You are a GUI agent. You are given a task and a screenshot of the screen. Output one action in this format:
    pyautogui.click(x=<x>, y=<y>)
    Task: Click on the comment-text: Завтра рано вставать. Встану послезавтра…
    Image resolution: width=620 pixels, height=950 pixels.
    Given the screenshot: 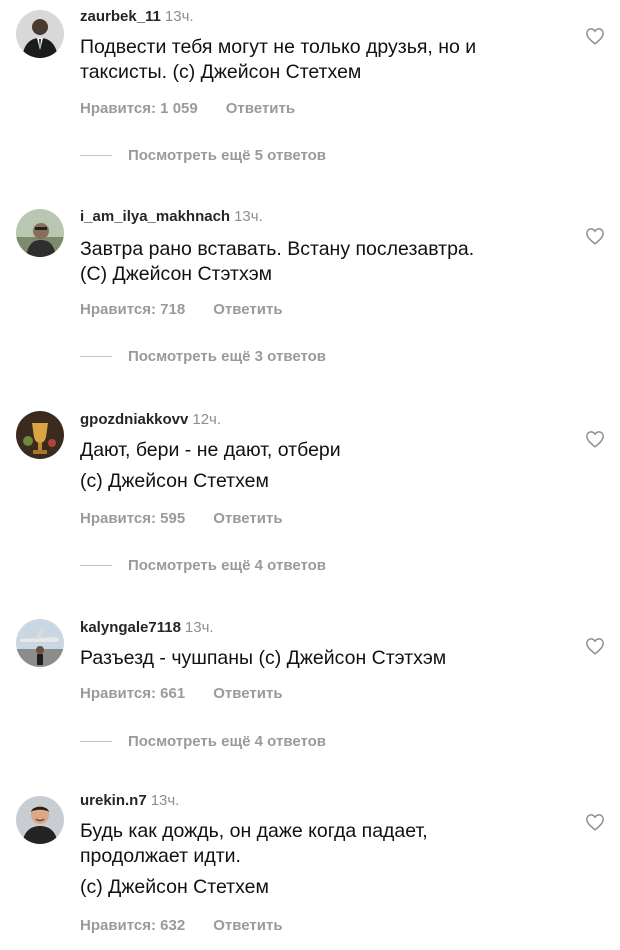 What is the action you would take?
    pyautogui.click(x=320, y=262)
    